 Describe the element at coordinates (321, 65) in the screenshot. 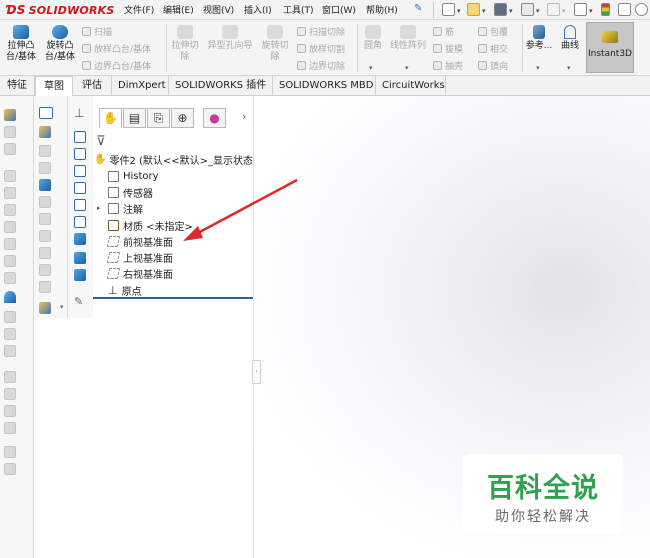

I see `boundary-cut-button: 边界切除` at that location.